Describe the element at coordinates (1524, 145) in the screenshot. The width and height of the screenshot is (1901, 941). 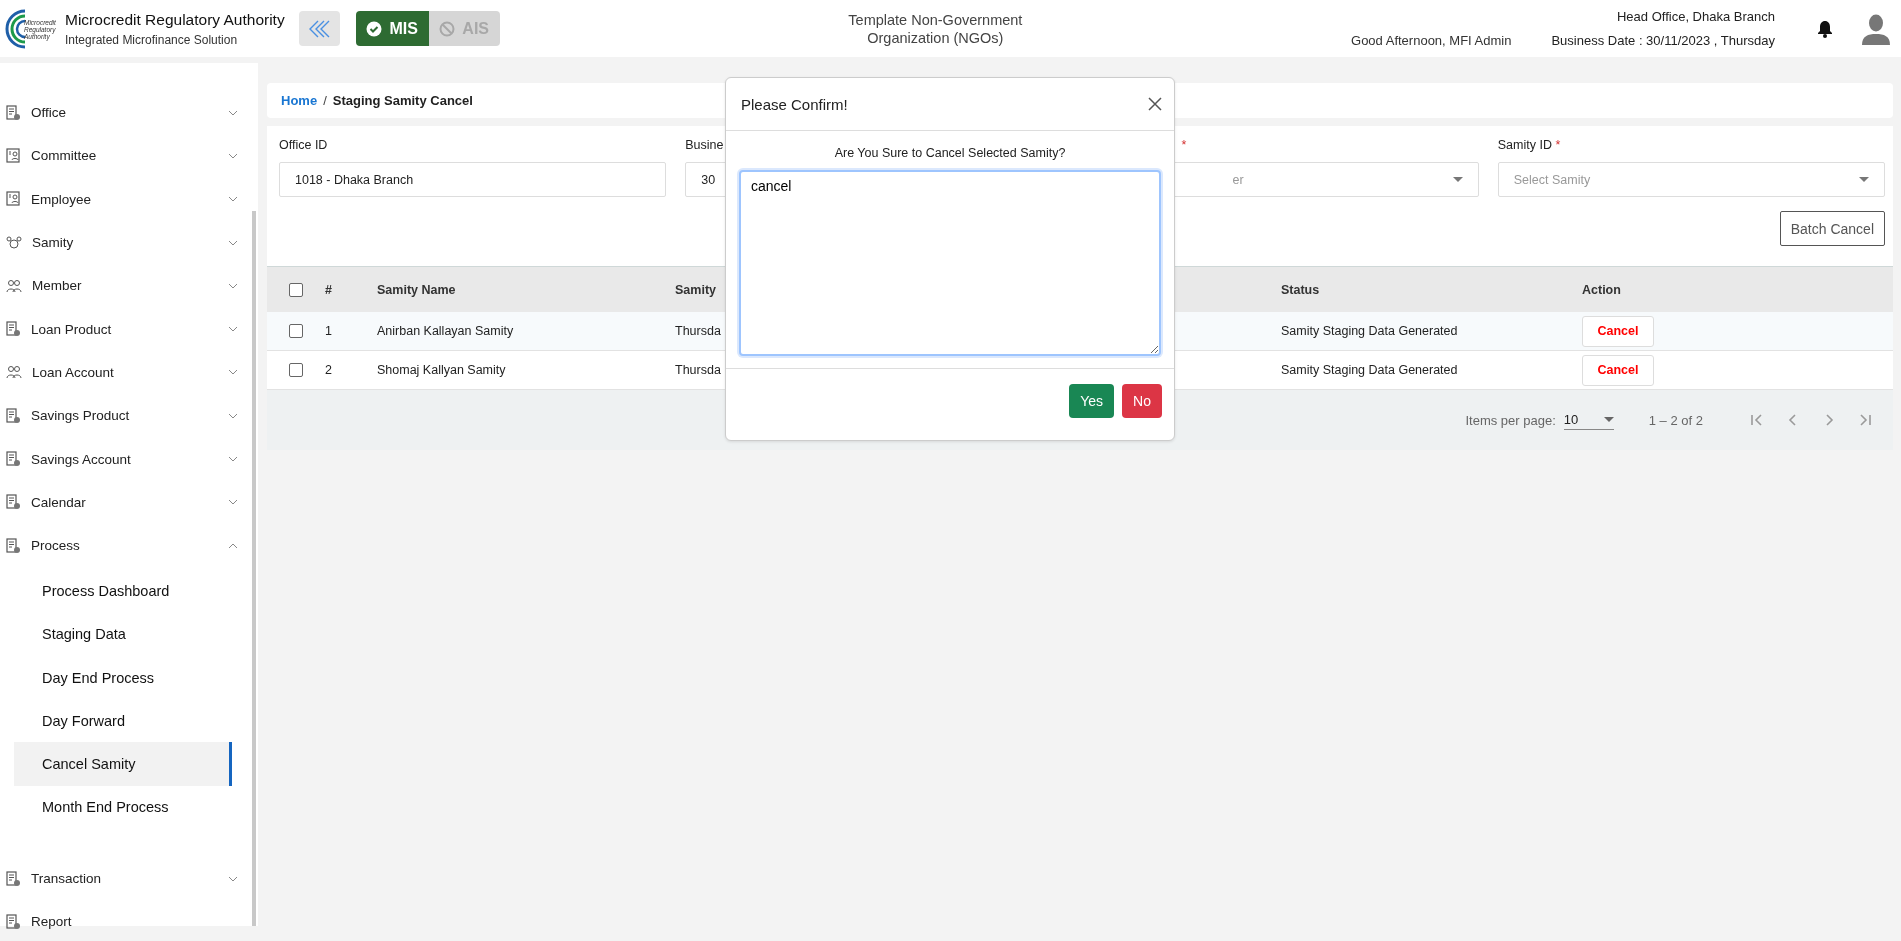
I see `field-label: Samity ID` at that location.